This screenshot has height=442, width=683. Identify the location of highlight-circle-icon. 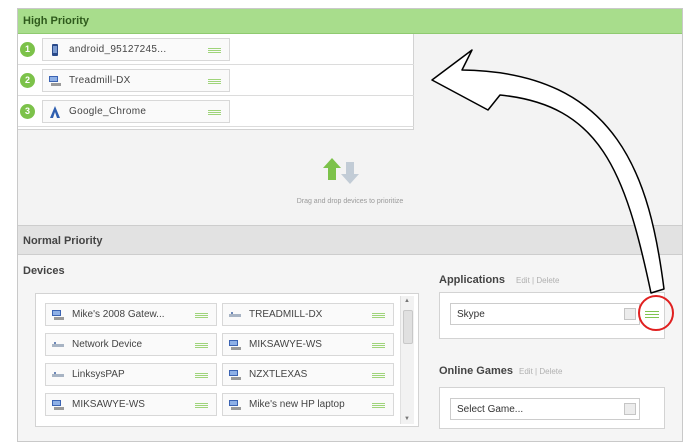
(656, 313).